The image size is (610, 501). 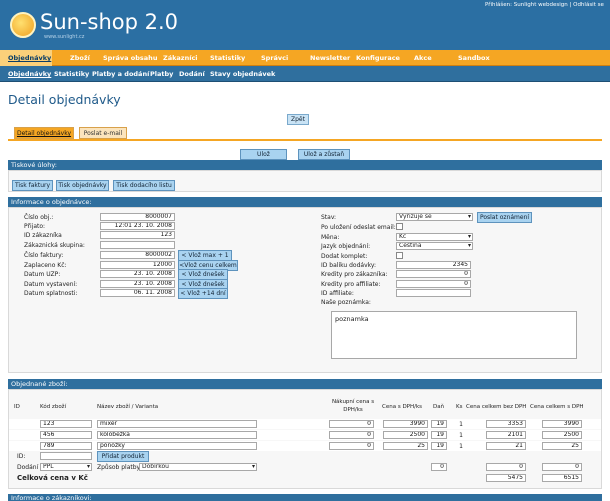 What do you see at coordinates (405, 435) in the screenshot?
I see `row-price: 2500` at bounding box center [405, 435].